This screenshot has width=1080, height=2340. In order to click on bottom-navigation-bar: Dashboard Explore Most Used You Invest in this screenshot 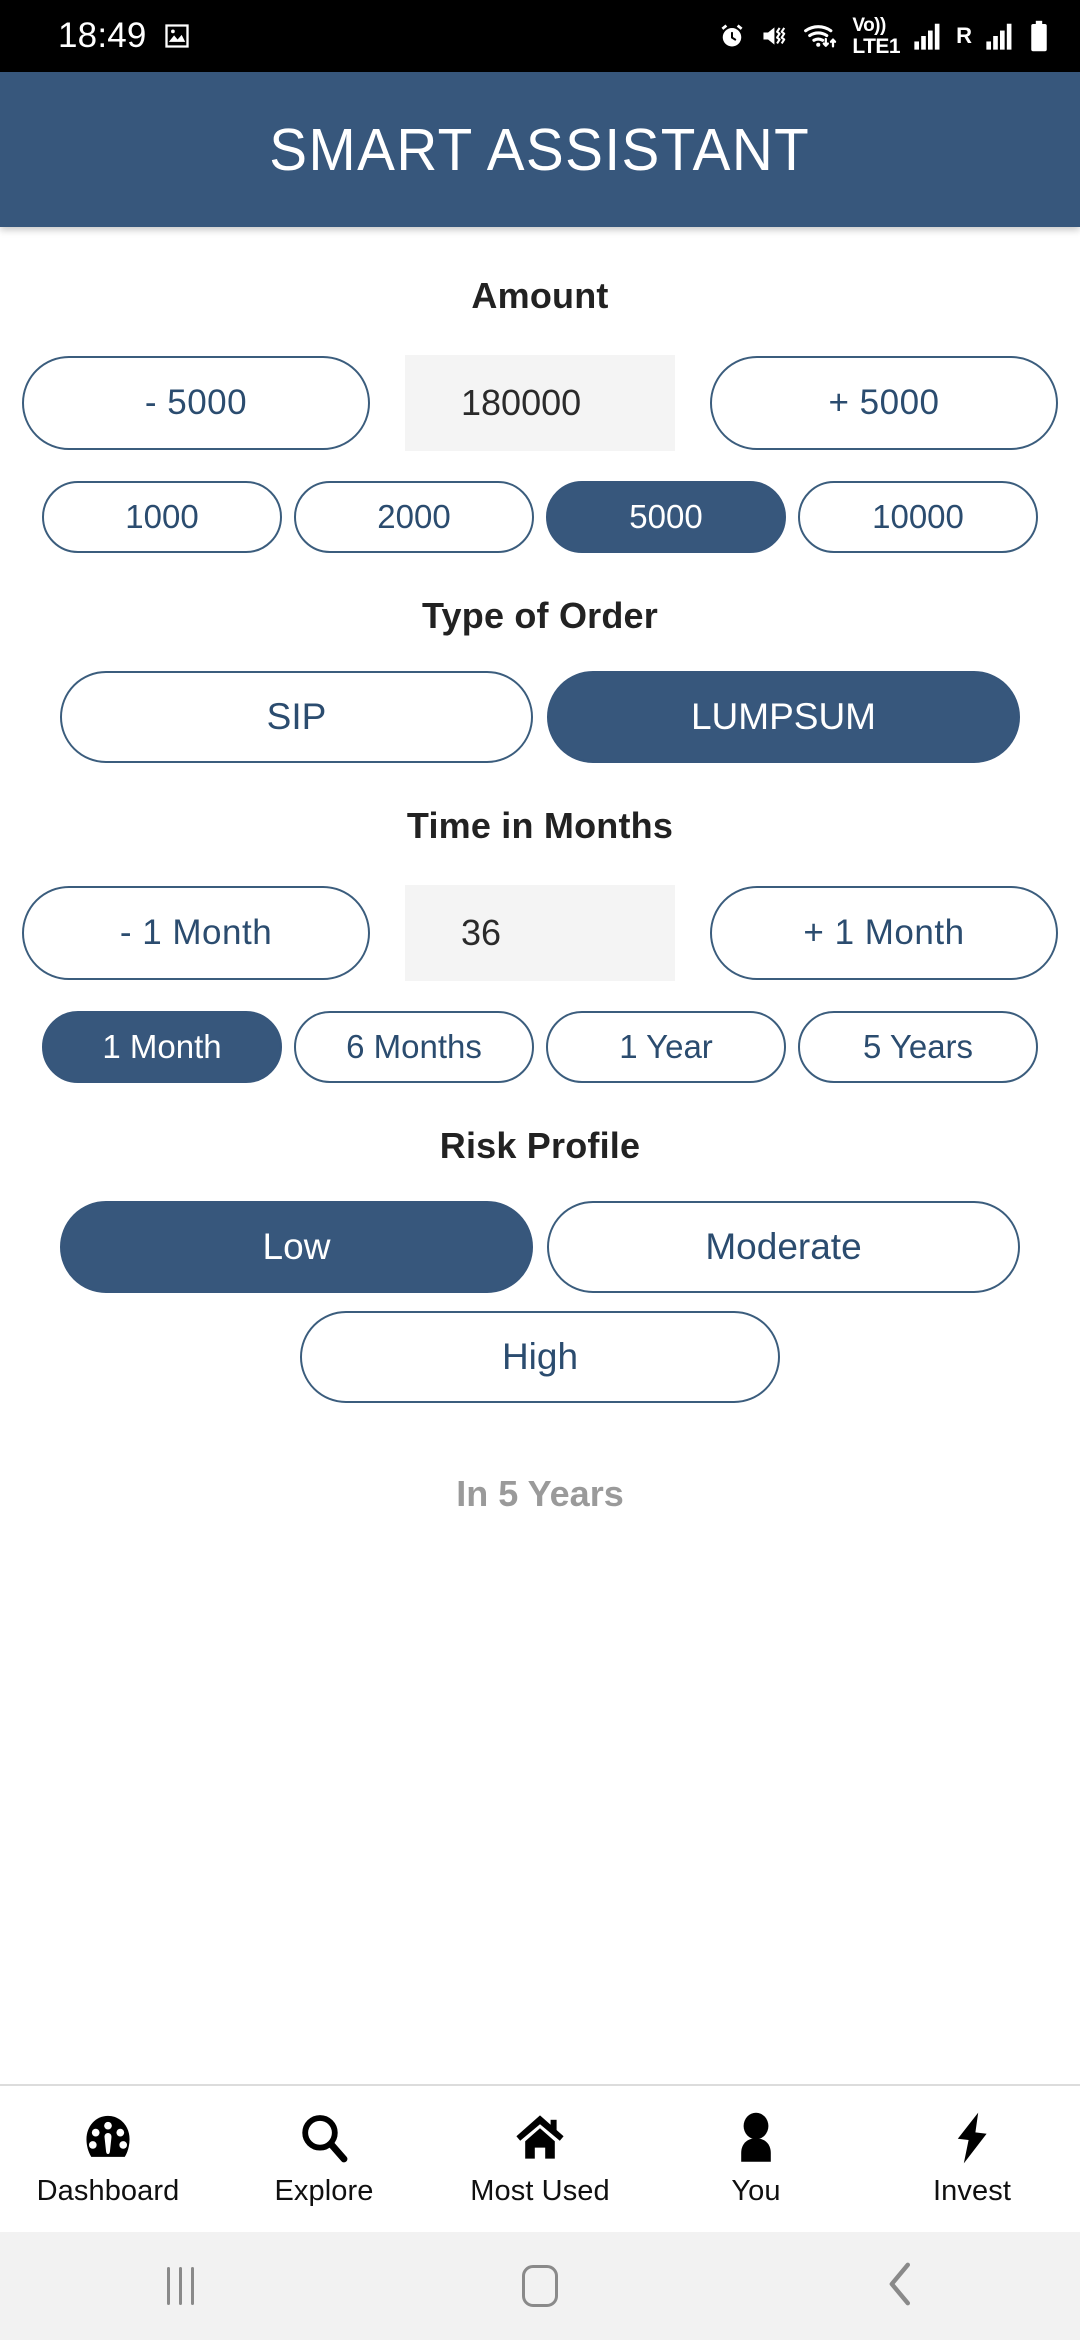, I will do `click(540, 2158)`.